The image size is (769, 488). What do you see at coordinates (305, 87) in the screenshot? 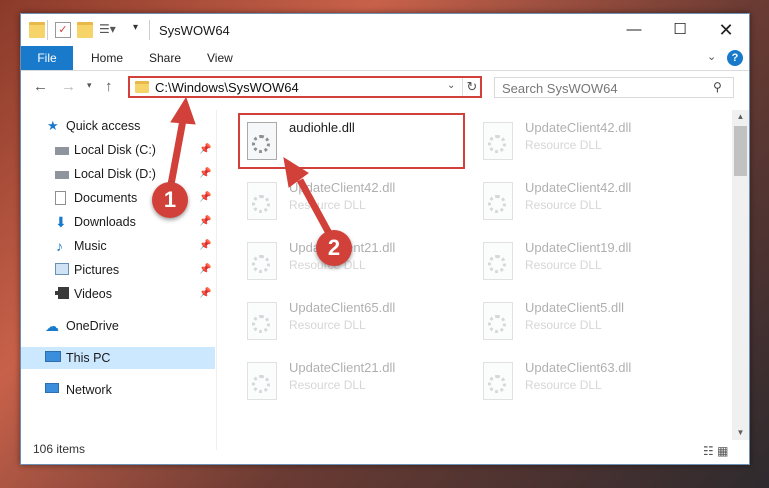
I see `address-bar: C:\Windows\SysWOW64 ⌄ ↻` at bounding box center [305, 87].